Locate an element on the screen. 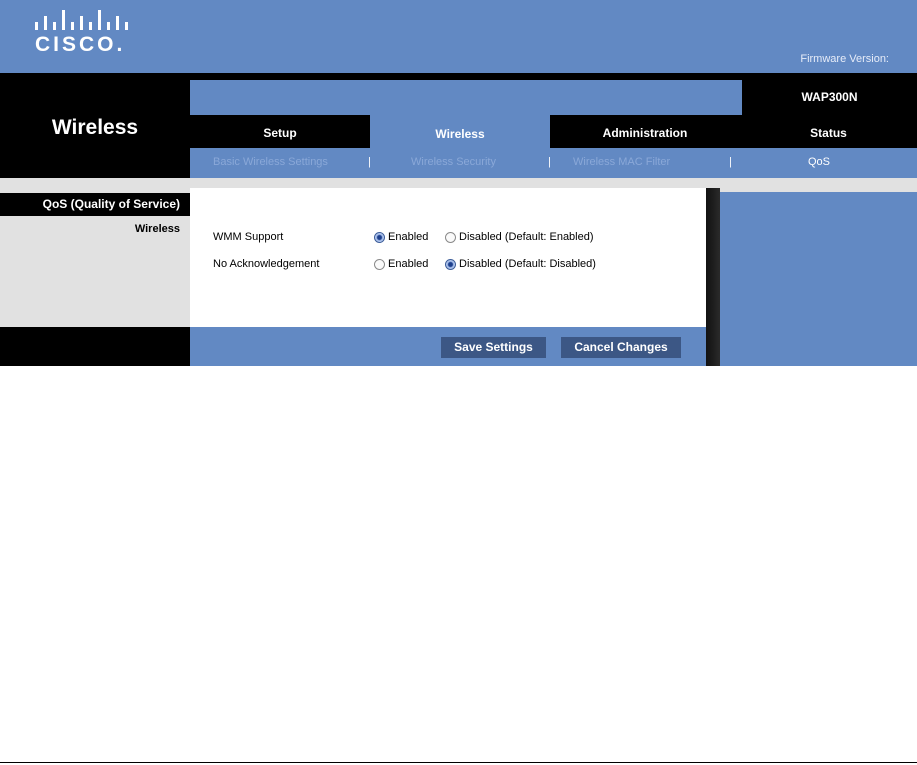 The width and height of the screenshot is (917, 765). no-ack-enabled-option: Enabled is located at coordinates (401, 264).